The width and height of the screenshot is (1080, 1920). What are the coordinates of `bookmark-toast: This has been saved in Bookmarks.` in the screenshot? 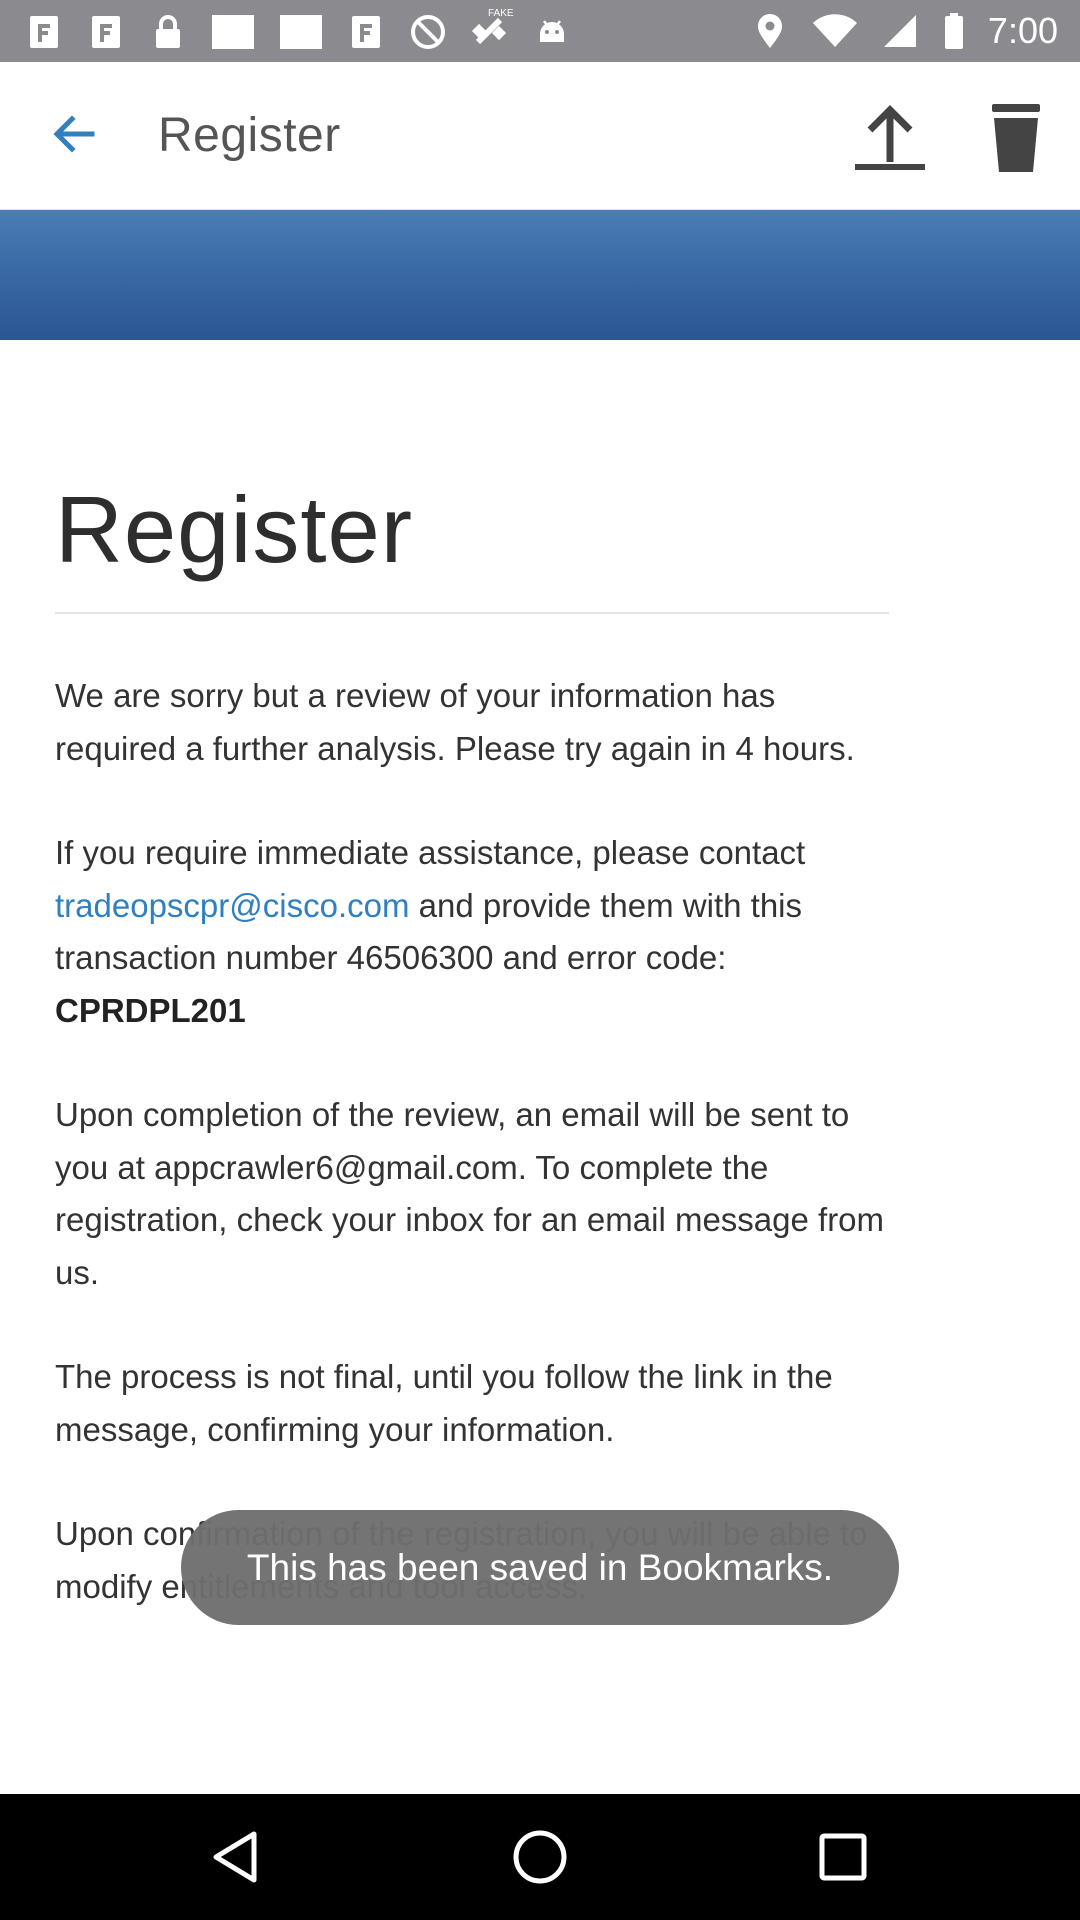 It's located at (540, 1567).